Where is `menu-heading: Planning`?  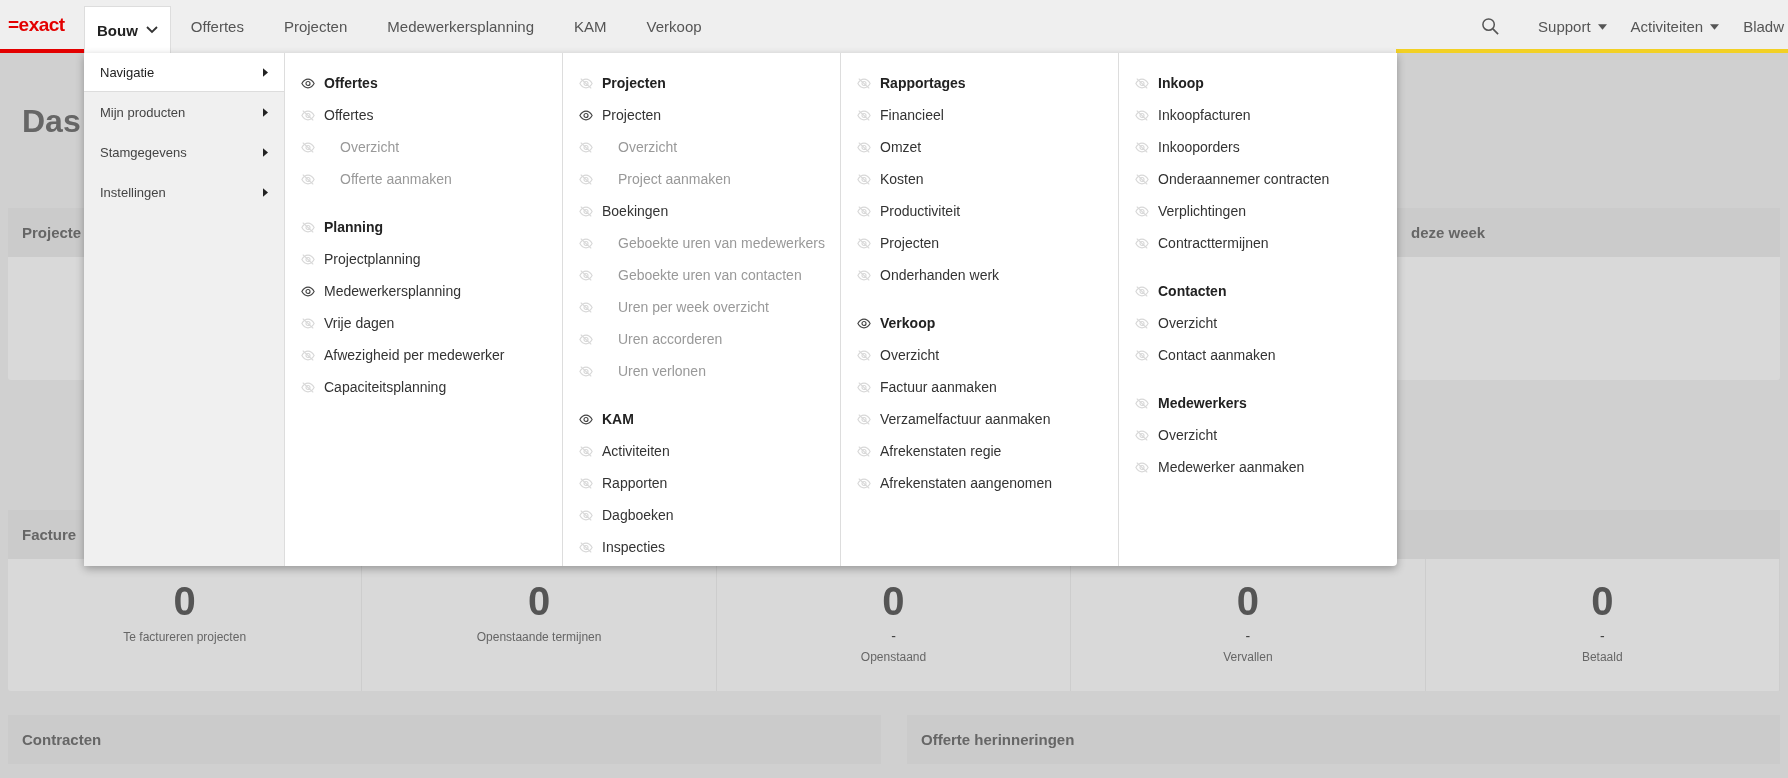
menu-heading: Planning is located at coordinates (354, 227).